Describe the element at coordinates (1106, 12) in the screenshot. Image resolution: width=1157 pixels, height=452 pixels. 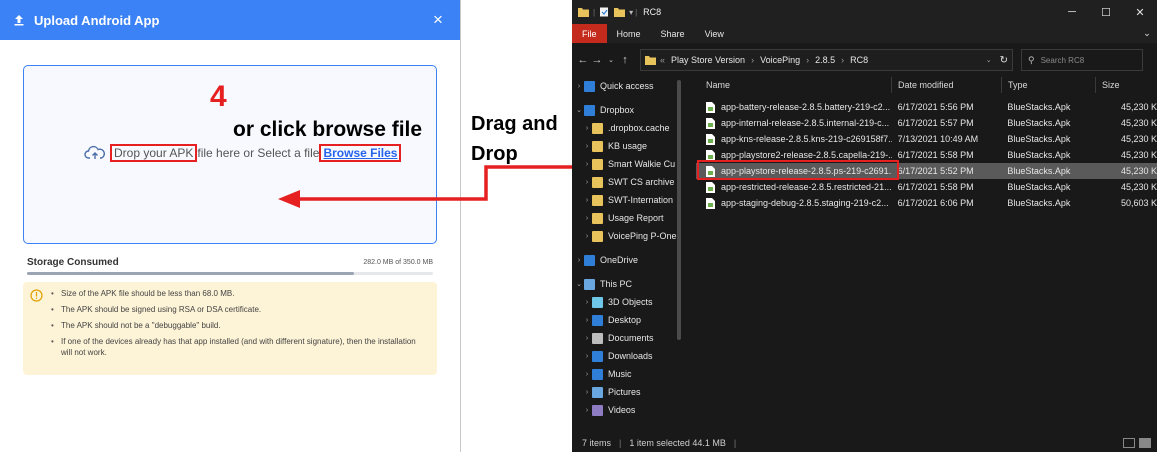
I see `maximize-icon: ☐` at that location.